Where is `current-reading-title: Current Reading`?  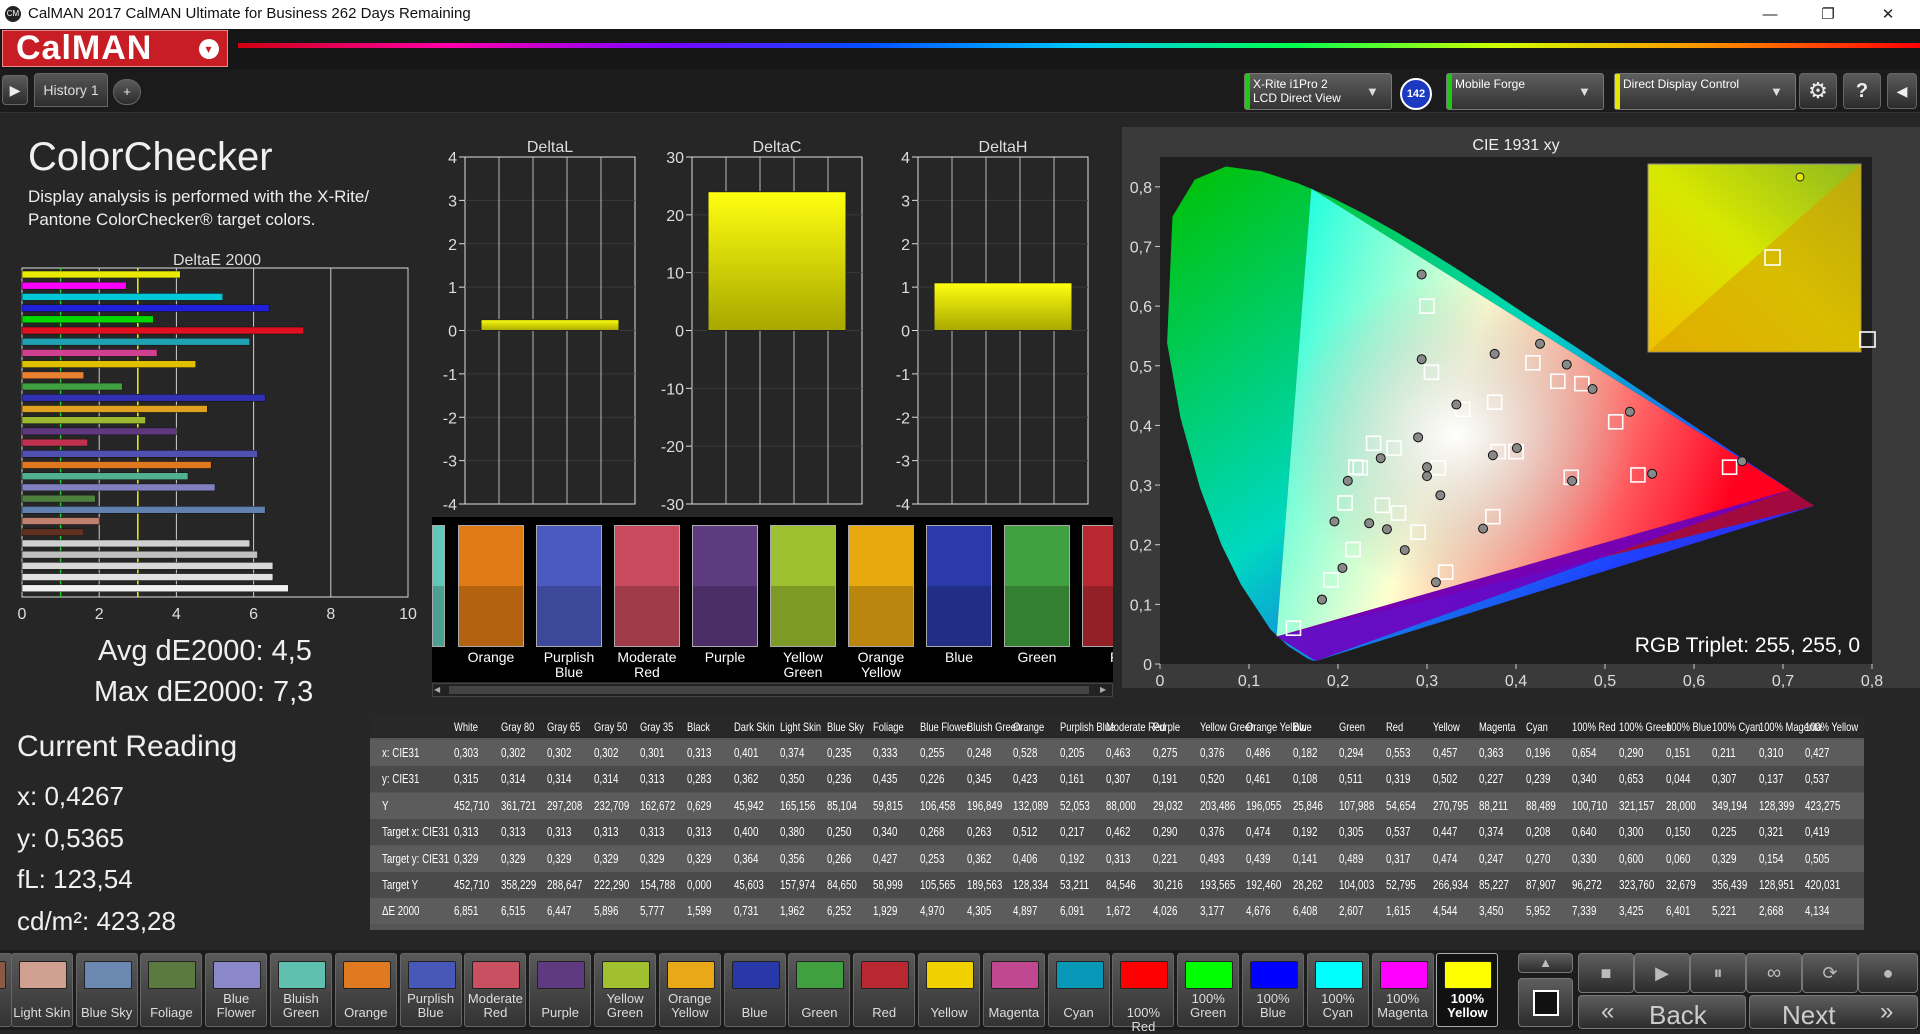
current-reading-title: Current Reading is located at coordinates (127, 746).